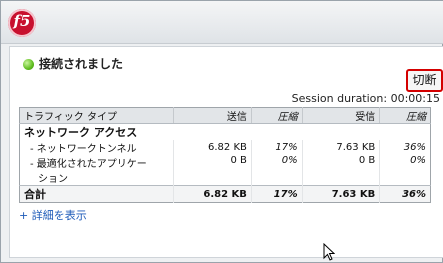  I want to click on network-access-label: ネットワーク アクセス, so click(81, 132).